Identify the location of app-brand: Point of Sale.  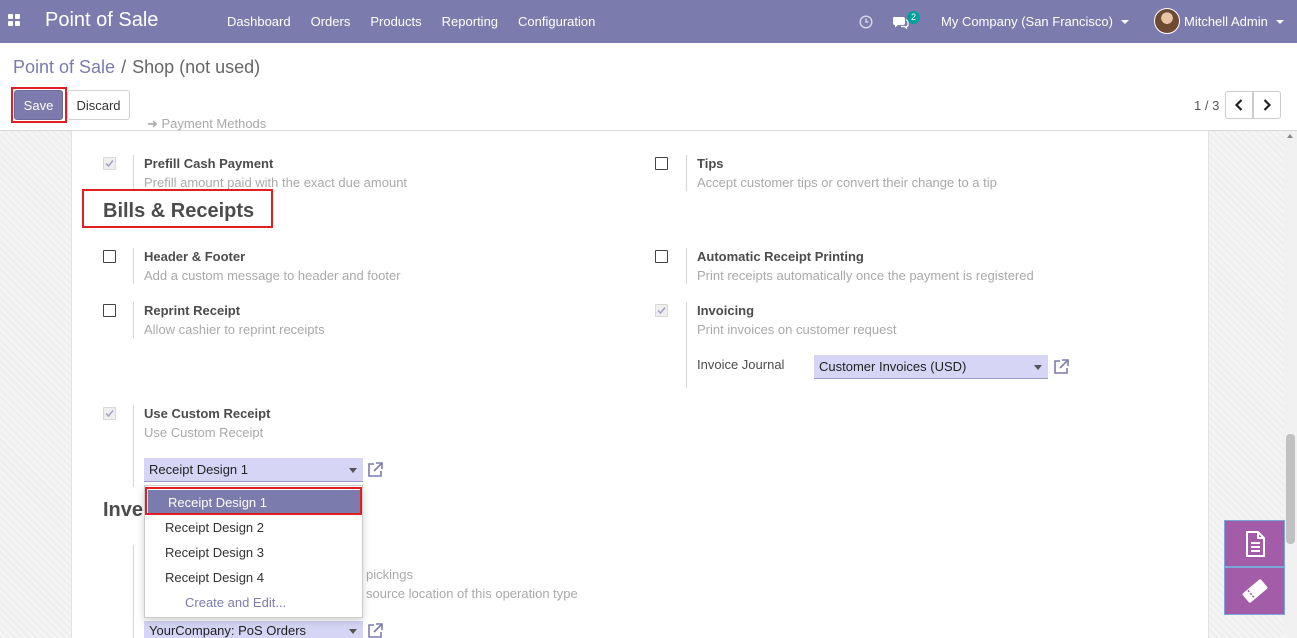
(101, 20).